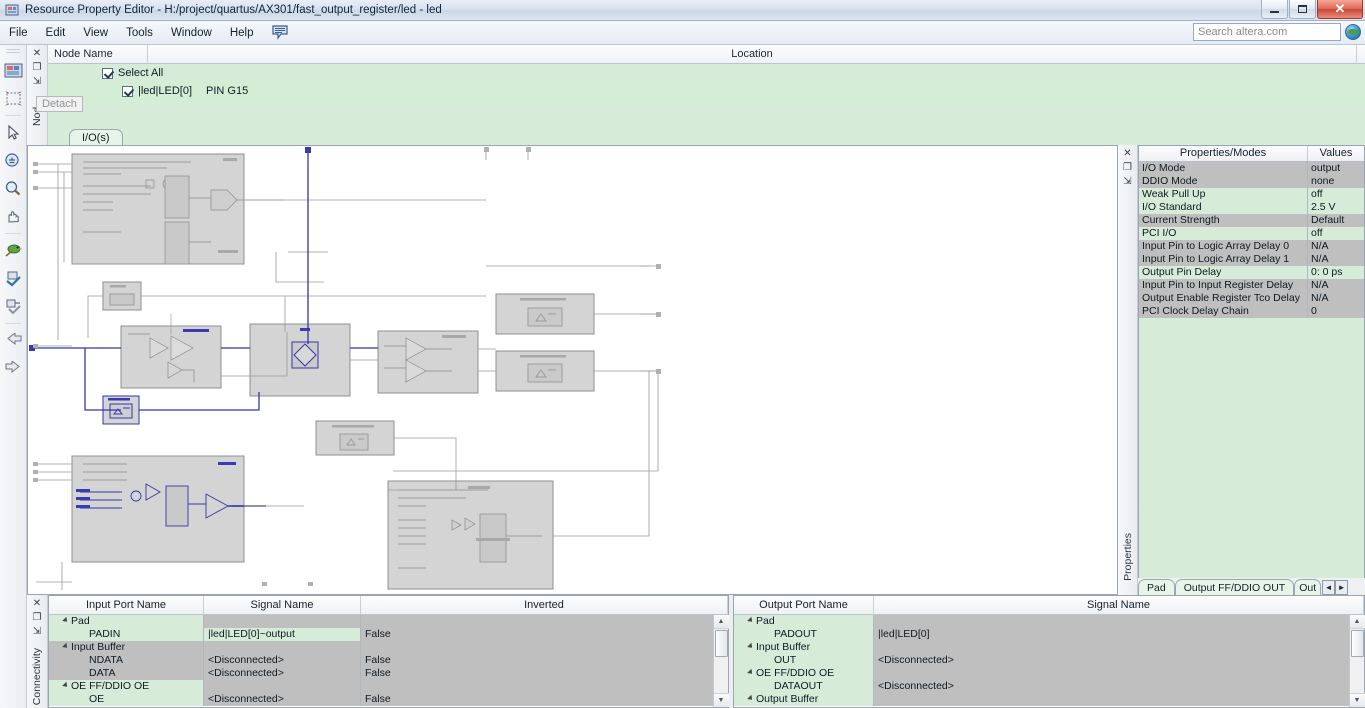  I want to click on table-row: Output Buffer, so click(1049, 699).